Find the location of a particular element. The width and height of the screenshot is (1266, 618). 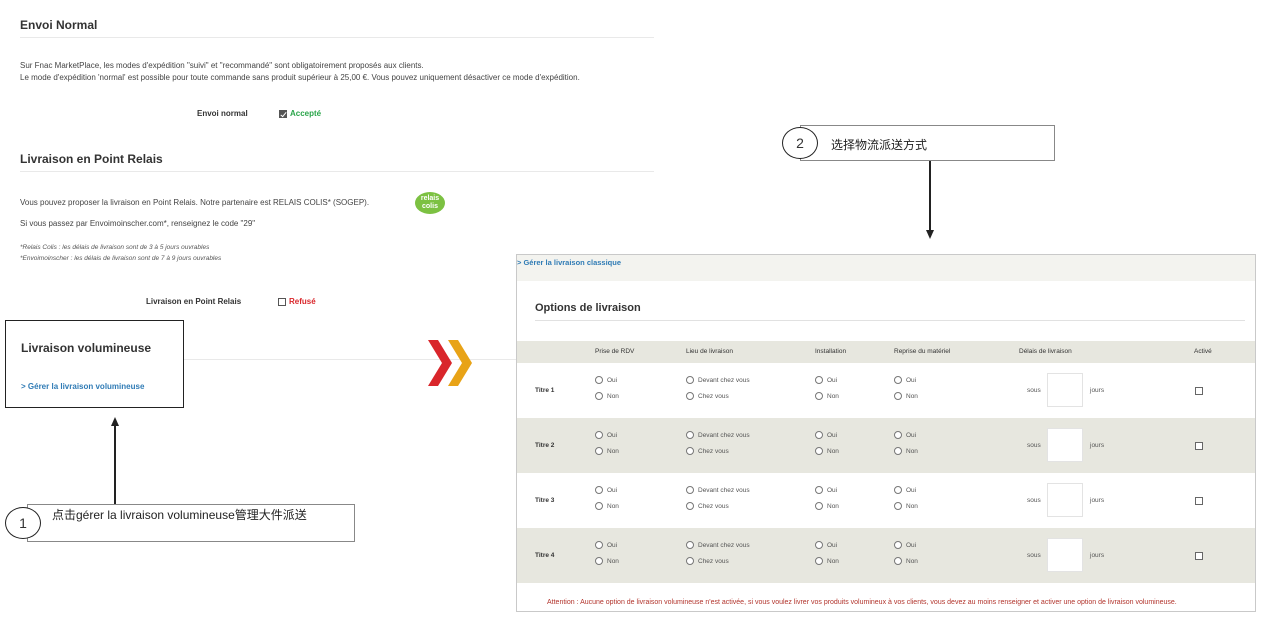

option-label: Chez vous is located at coordinates (713, 506).